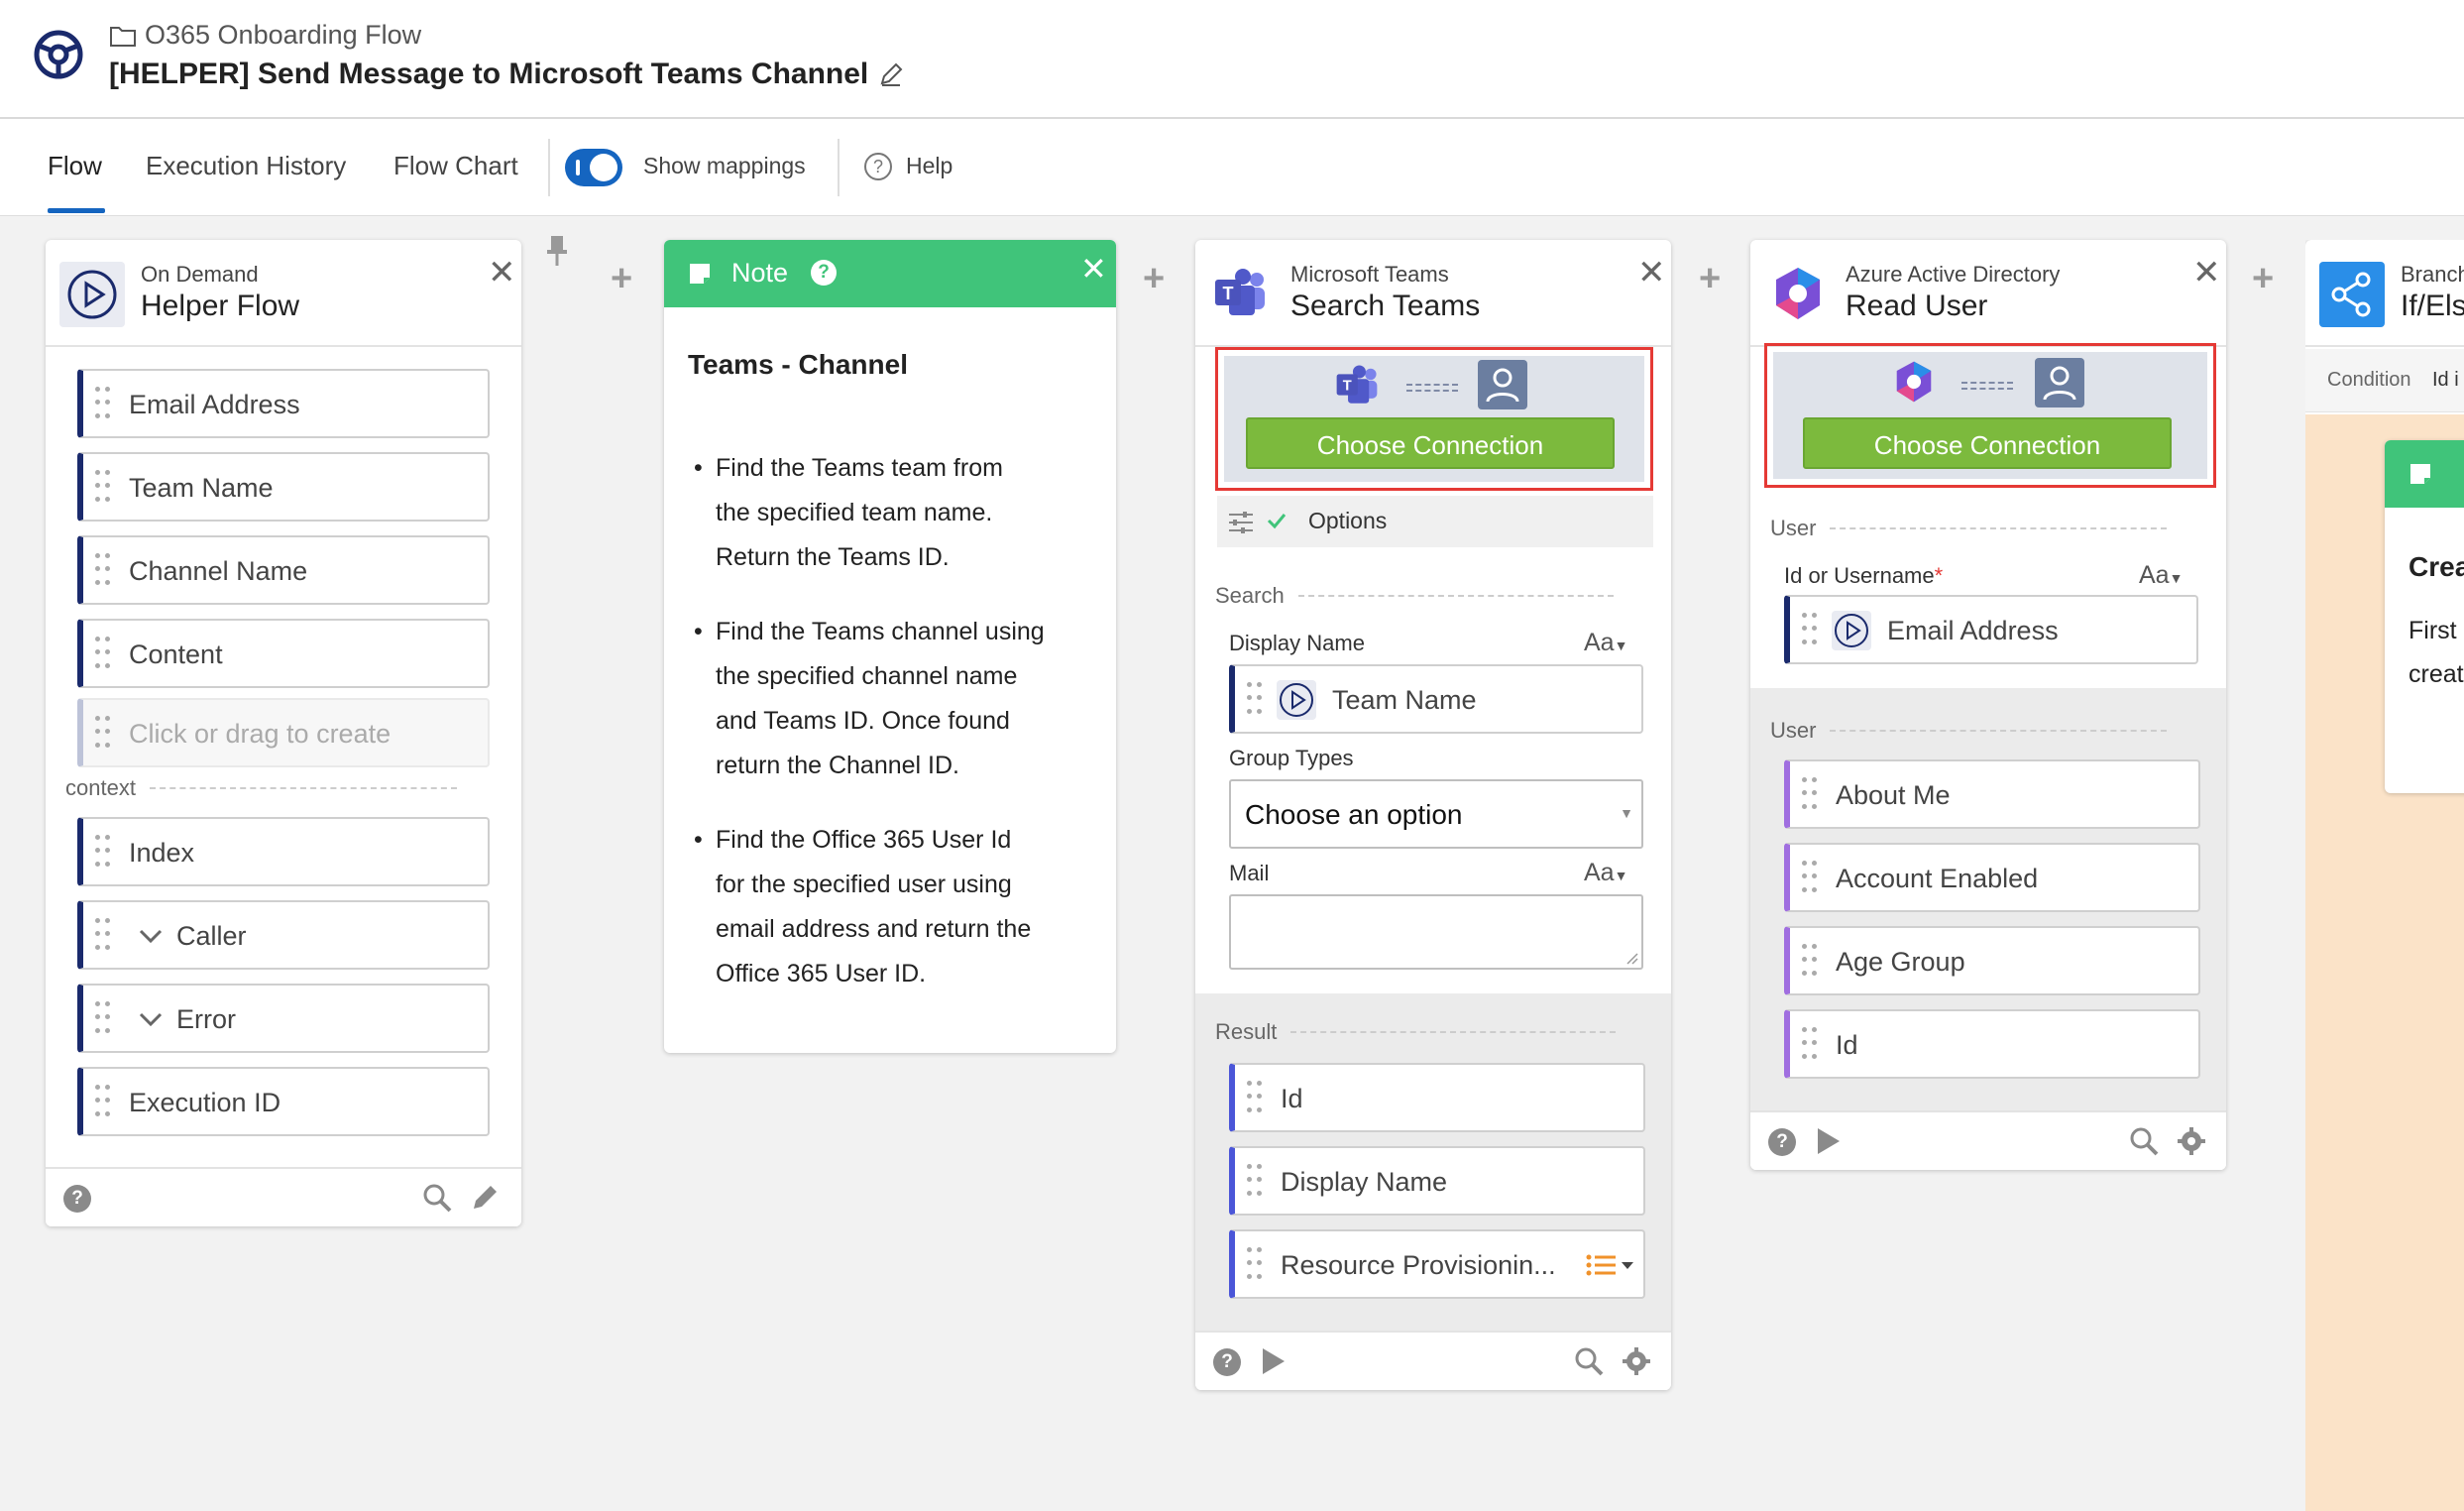  I want to click on note-line: Office 365 User ID., so click(821, 974).